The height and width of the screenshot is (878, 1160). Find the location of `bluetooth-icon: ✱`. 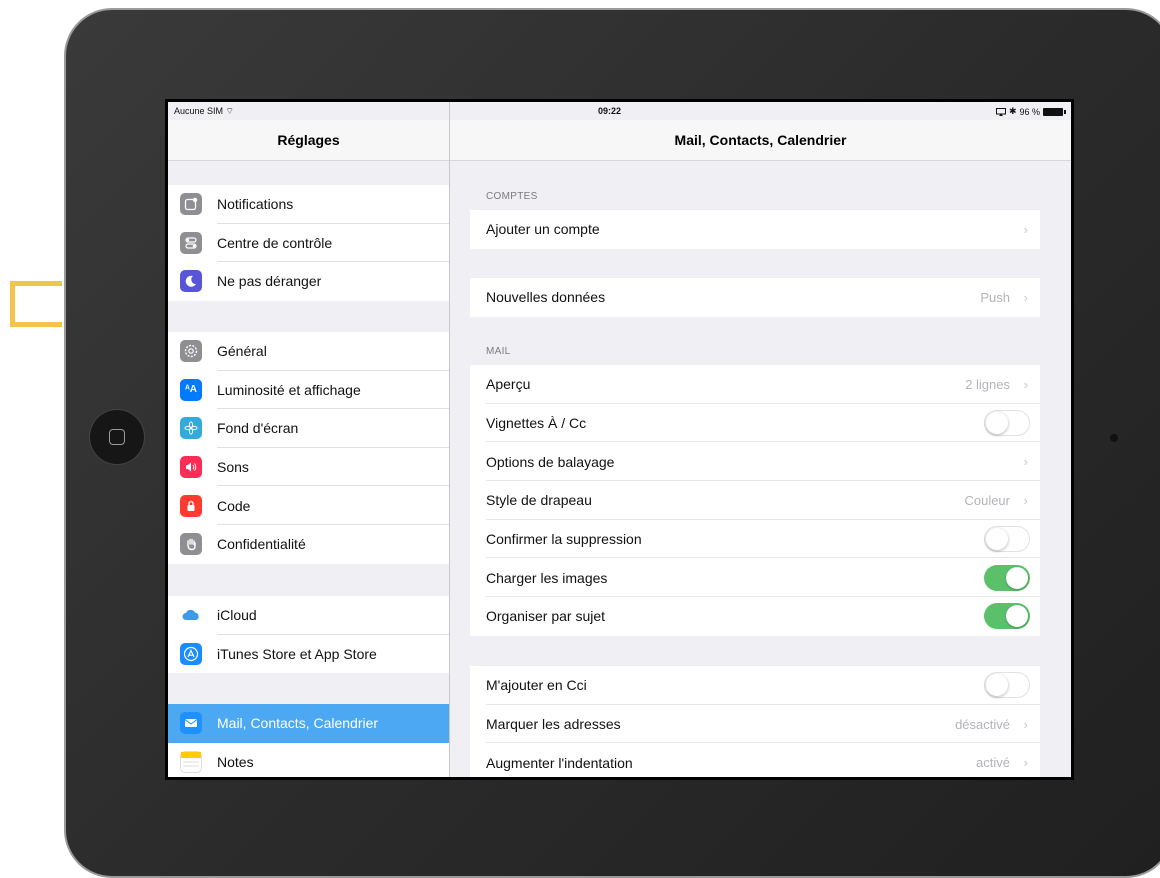

bluetooth-icon: ✱ is located at coordinates (1012, 111).